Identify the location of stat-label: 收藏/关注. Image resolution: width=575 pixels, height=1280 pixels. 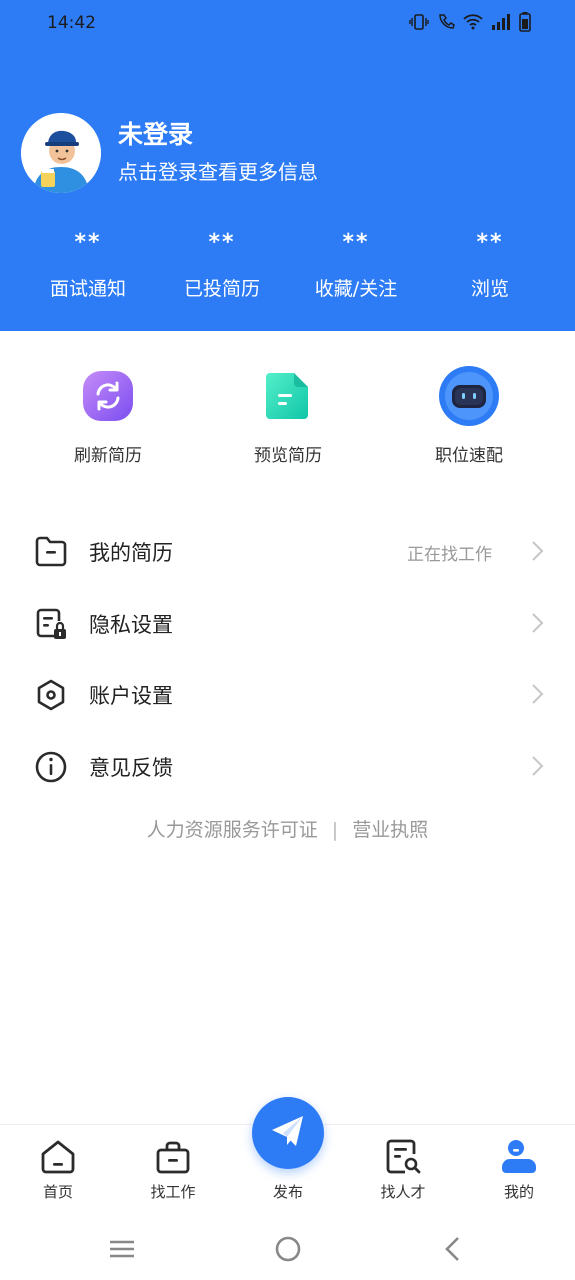
(356, 289).